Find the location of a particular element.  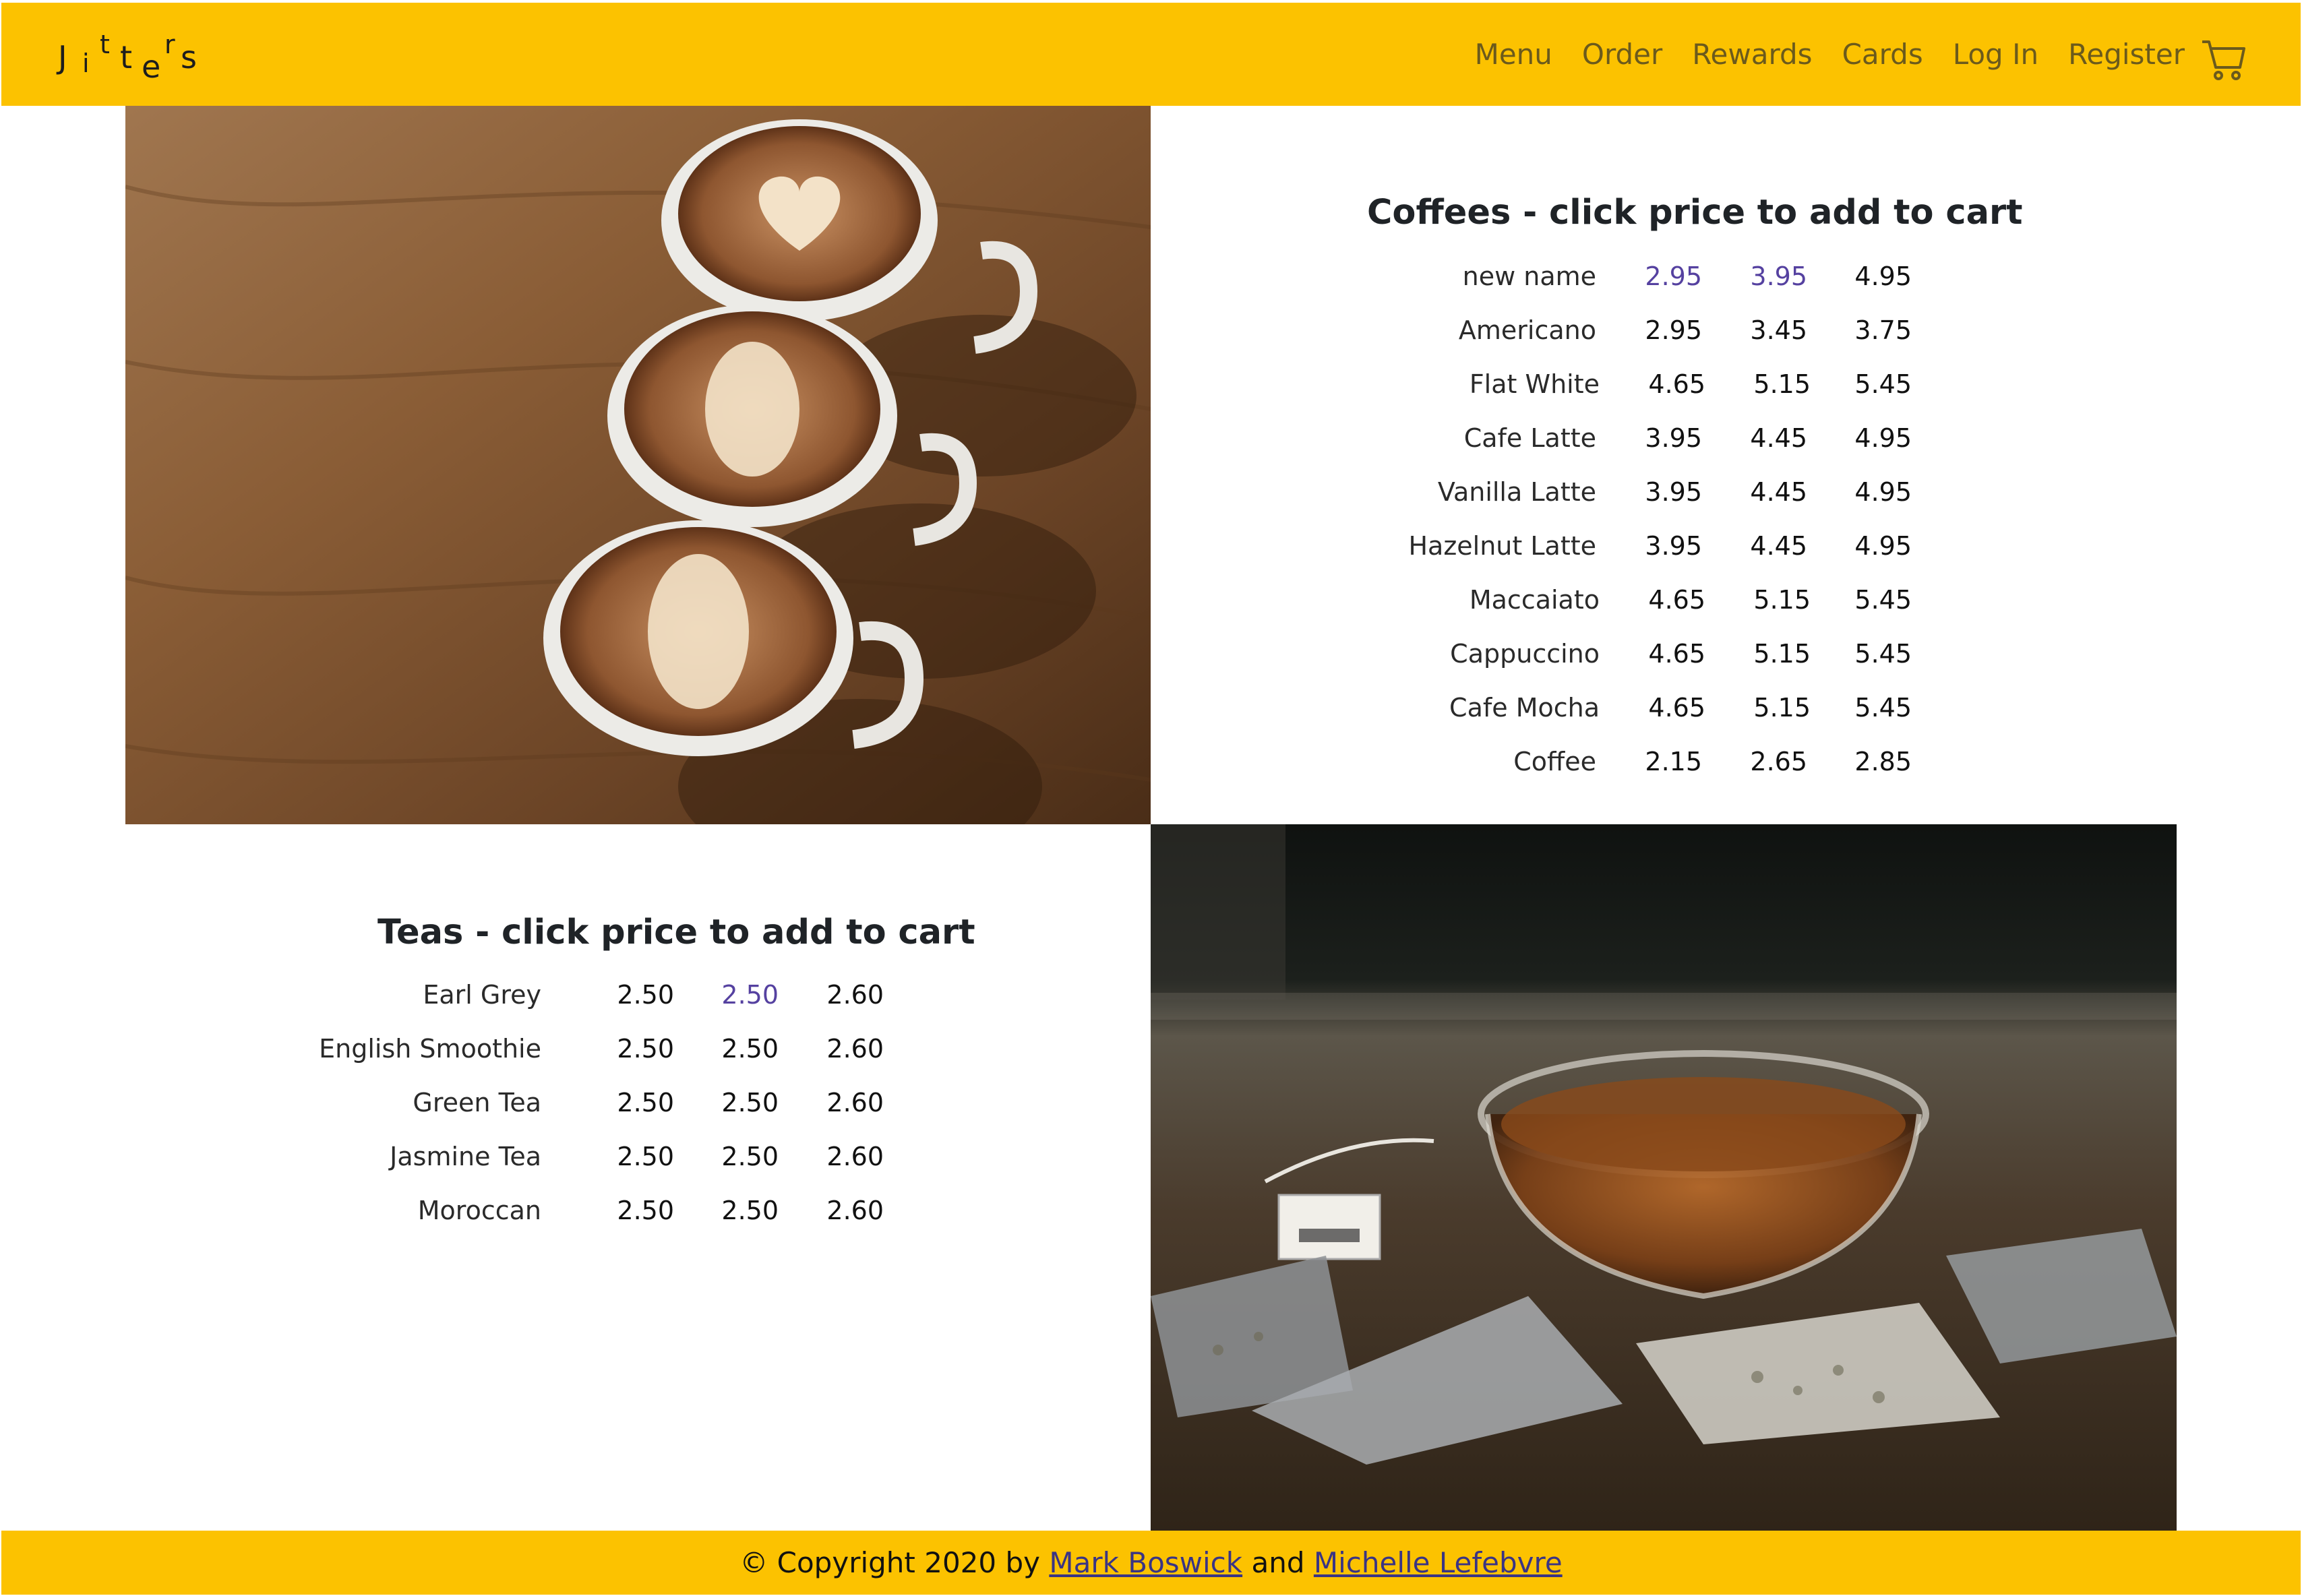

coffee-name: Cafe Latte is located at coordinates (1530, 438).